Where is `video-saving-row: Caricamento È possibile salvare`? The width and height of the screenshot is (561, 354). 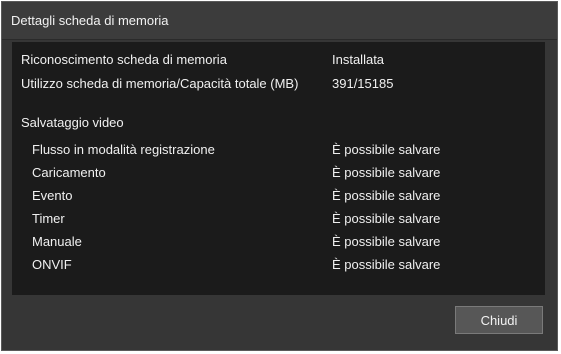
video-saving-row: Caricamento È possibile salvare is located at coordinates (278, 173).